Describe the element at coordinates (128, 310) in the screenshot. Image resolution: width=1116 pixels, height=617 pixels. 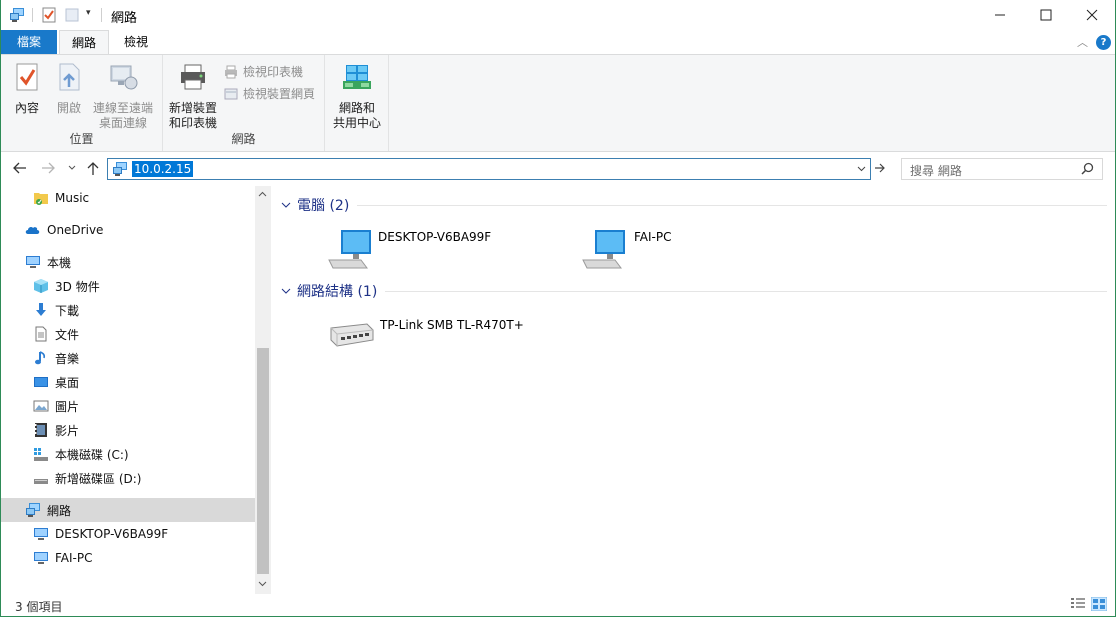
I see `sidebar-item-downloads: 下載` at that location.